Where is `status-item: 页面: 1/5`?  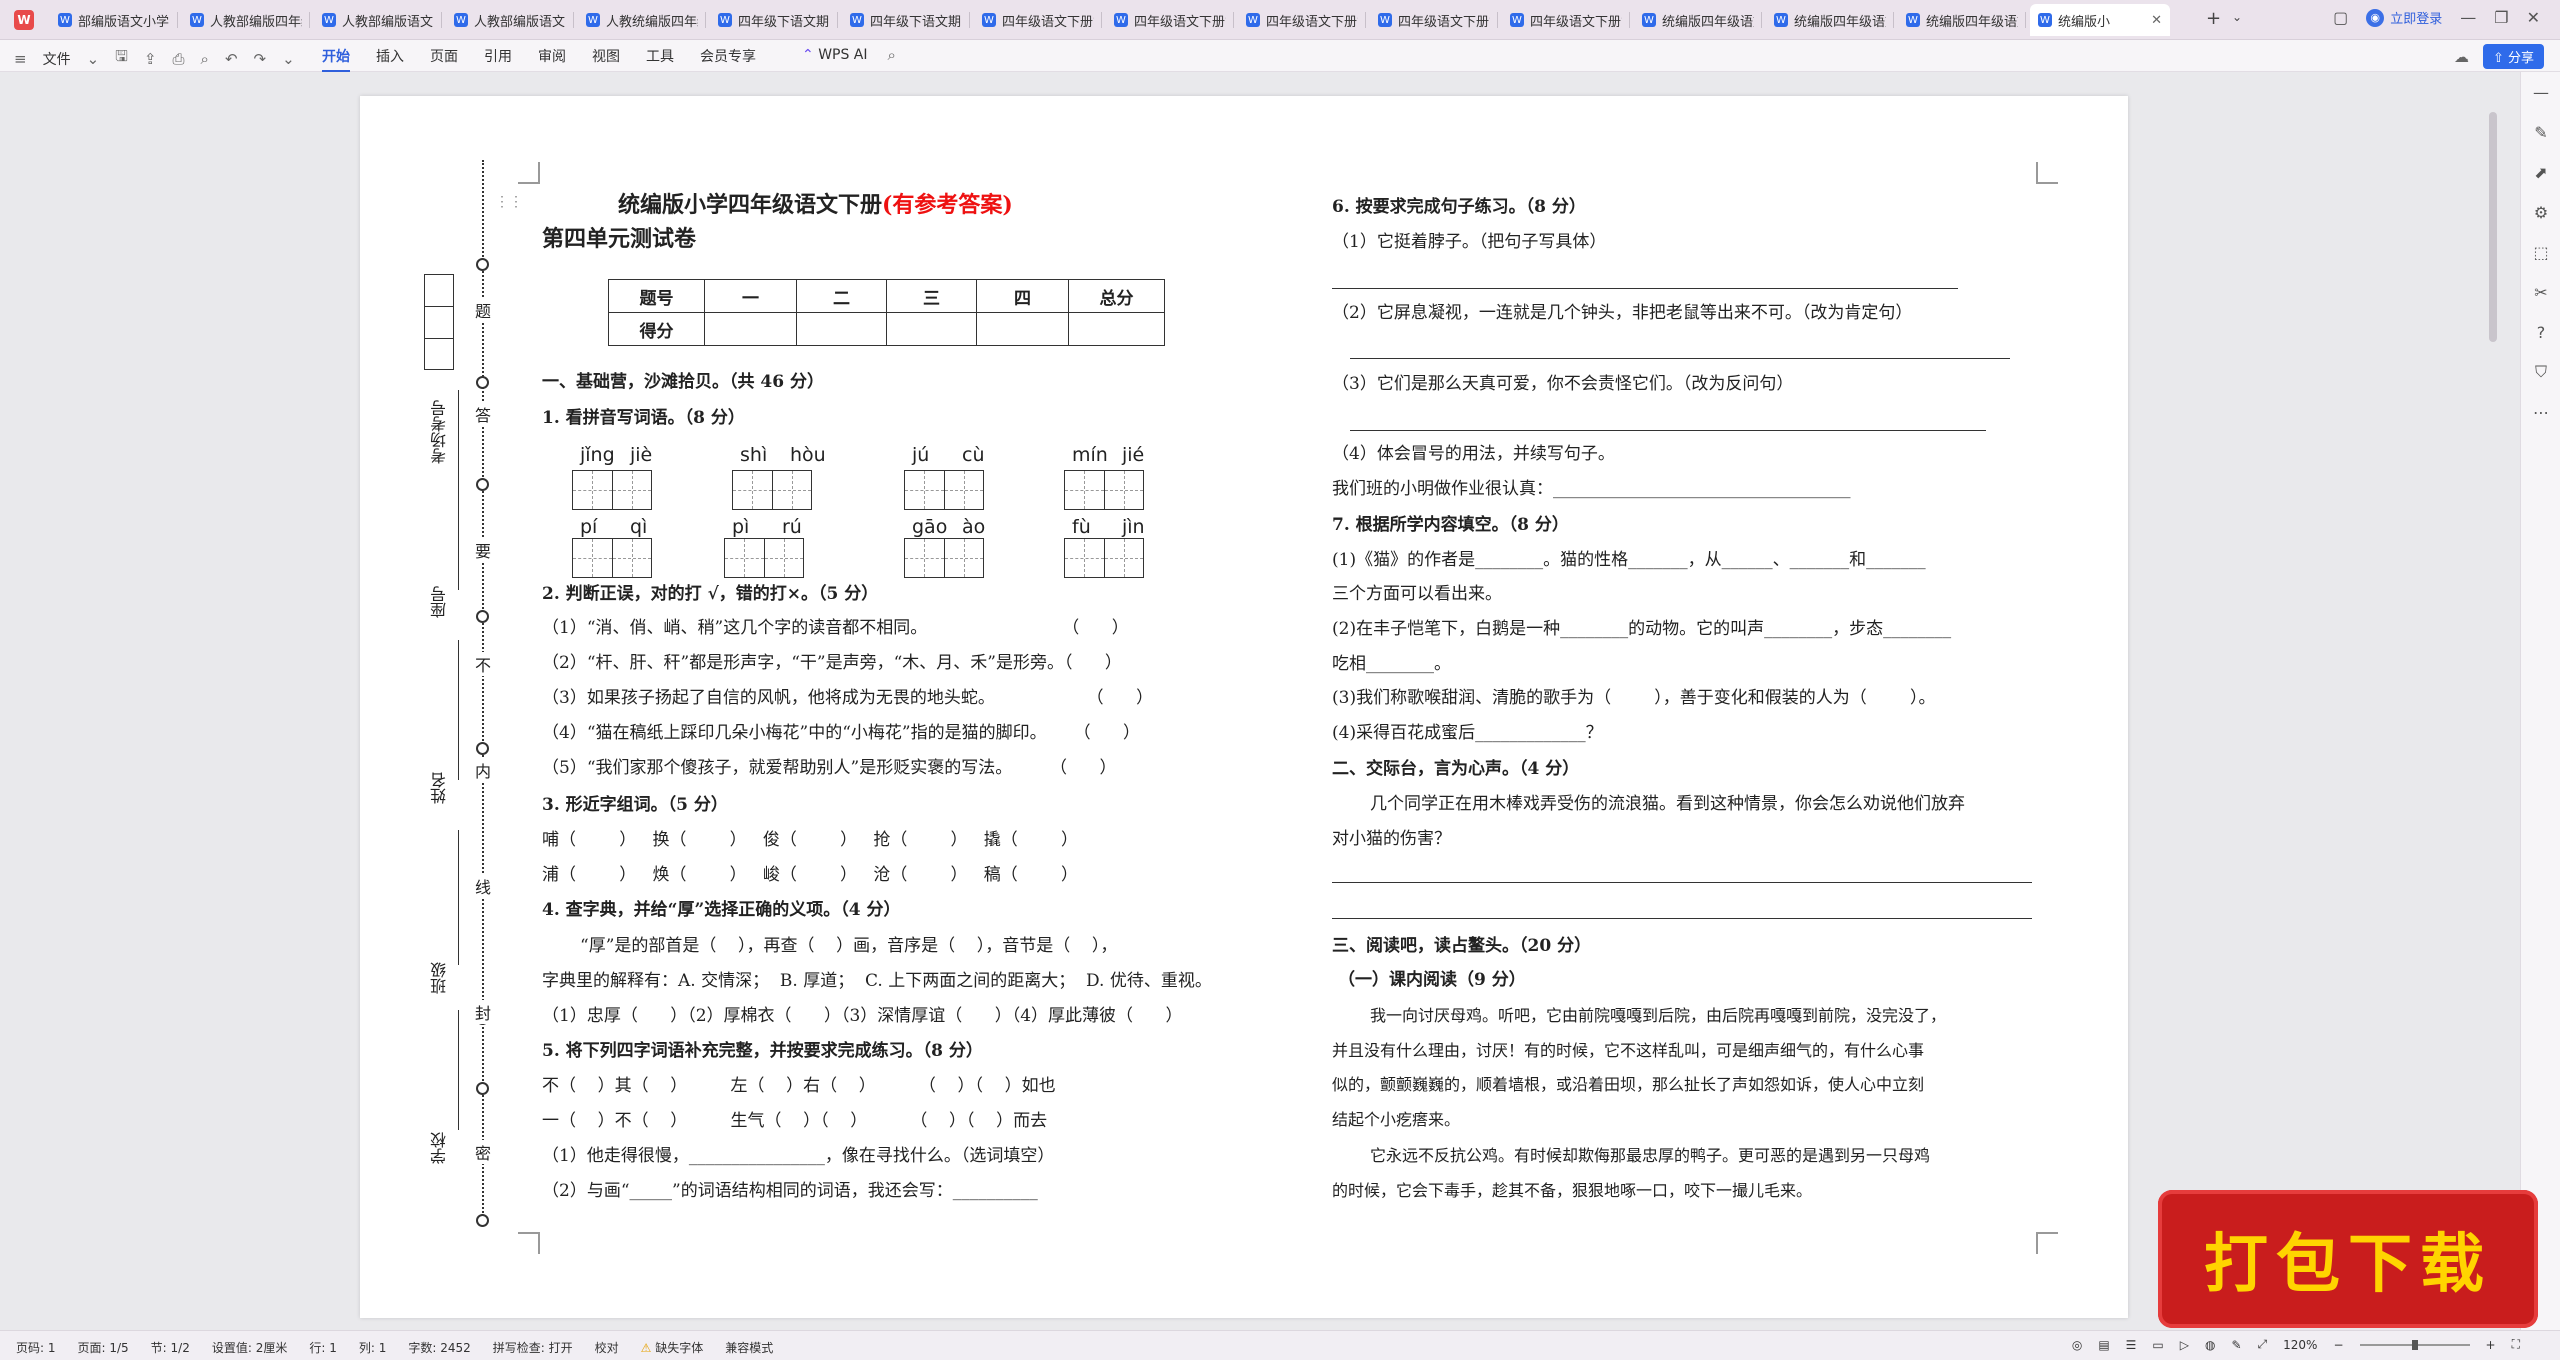 status-item: 页面: 1/5 is located at coordinates (103, 1347).